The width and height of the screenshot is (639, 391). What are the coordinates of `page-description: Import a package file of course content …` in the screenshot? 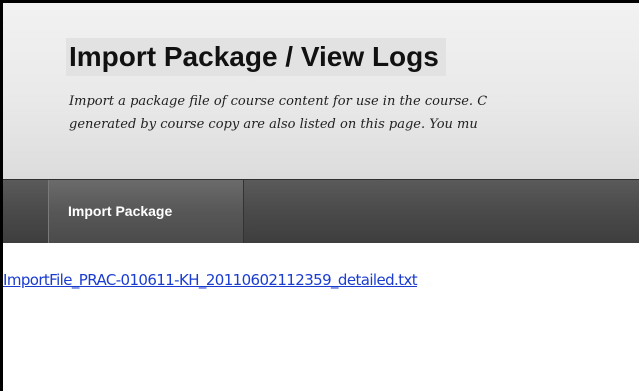 It's located at (354, 113).